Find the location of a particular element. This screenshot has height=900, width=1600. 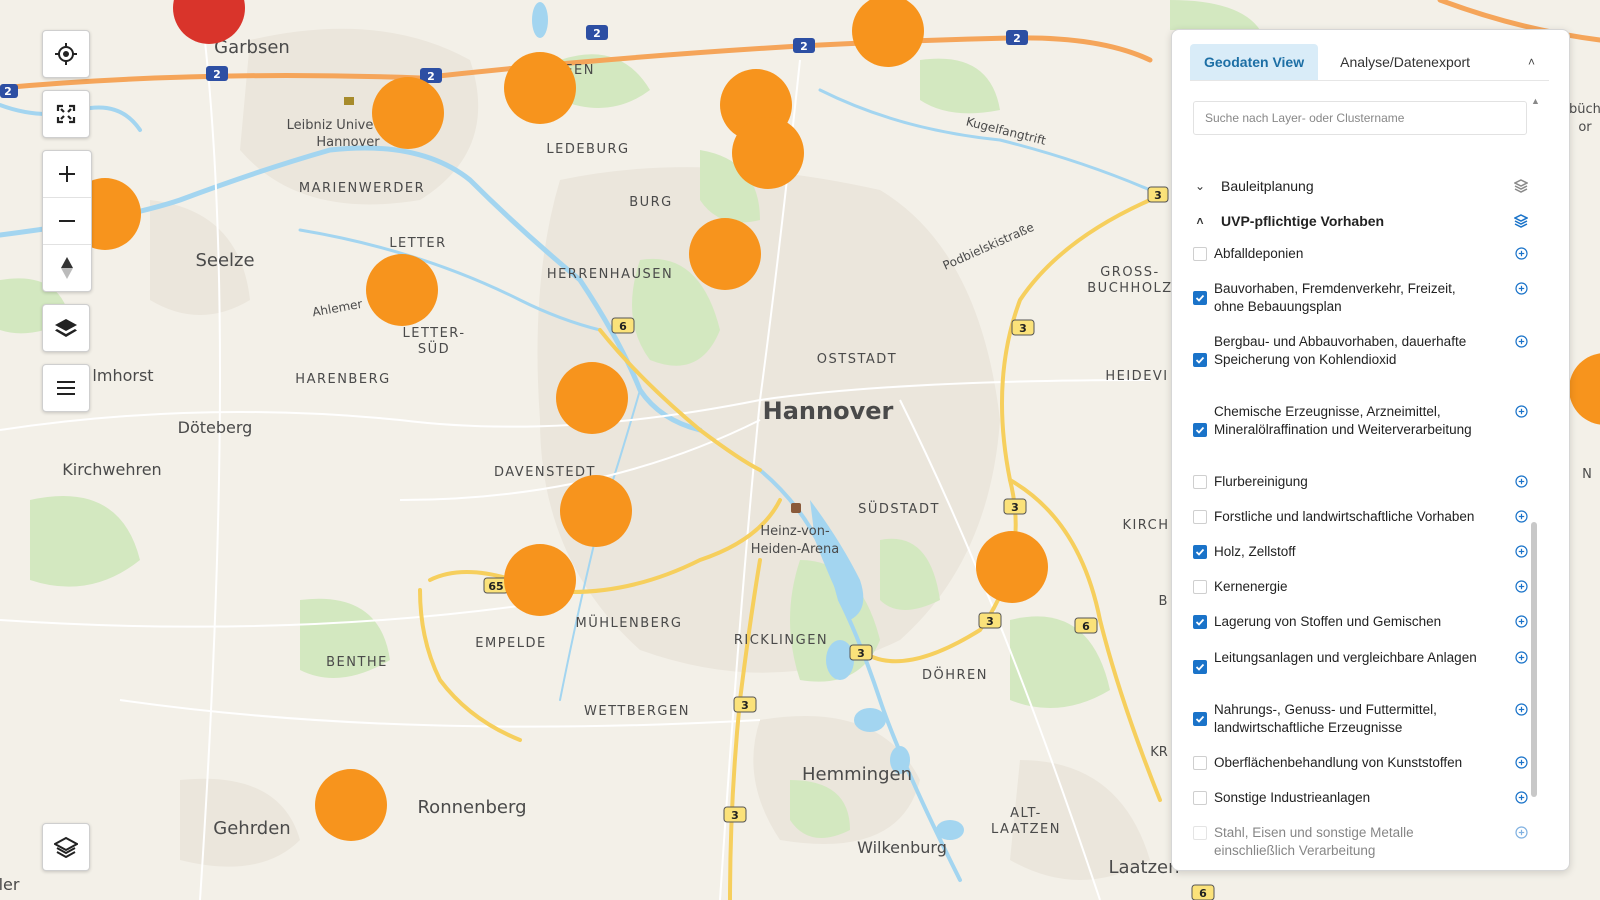

shield-b3-7: 3 is located at coordinates (735, 814).